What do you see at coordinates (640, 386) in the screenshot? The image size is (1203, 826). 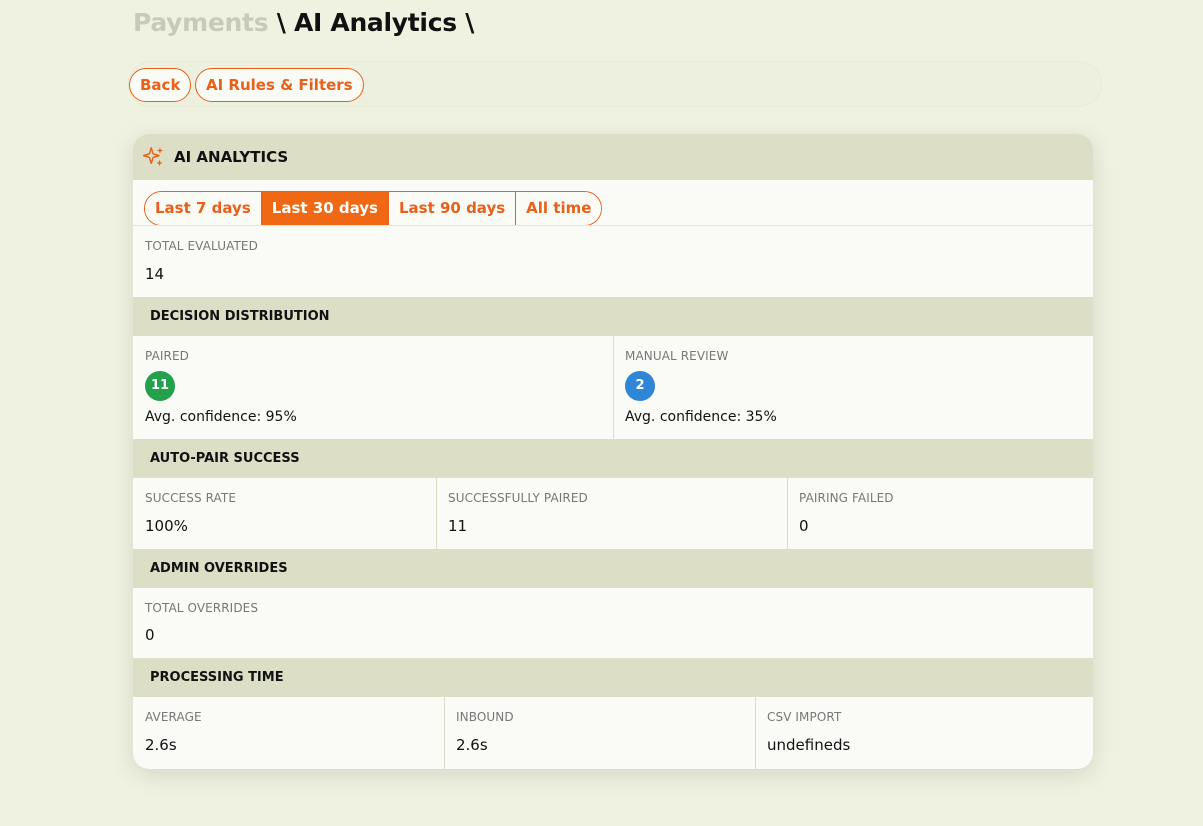 I see `manual-review-count-badge: 2` at bounding box center [640, 386].